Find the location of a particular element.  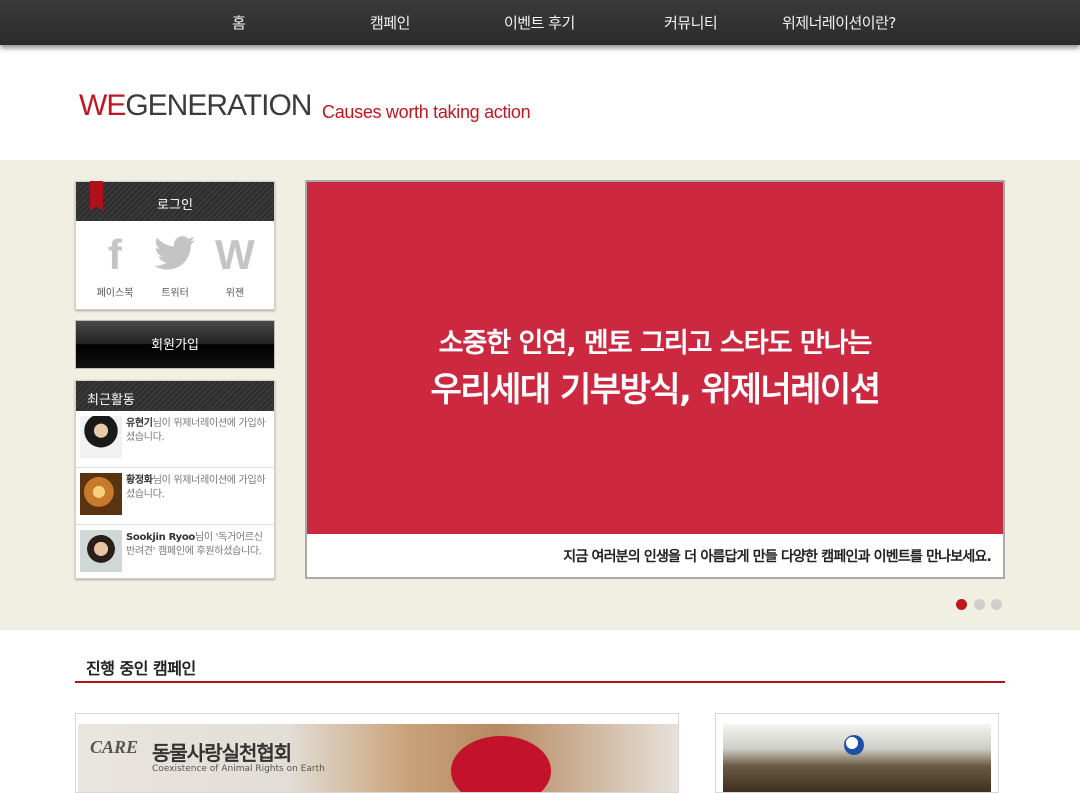

activity-item: 유현기님이 위제너레이션에 가입하셨습니다. is located at coordinates (175, 439).